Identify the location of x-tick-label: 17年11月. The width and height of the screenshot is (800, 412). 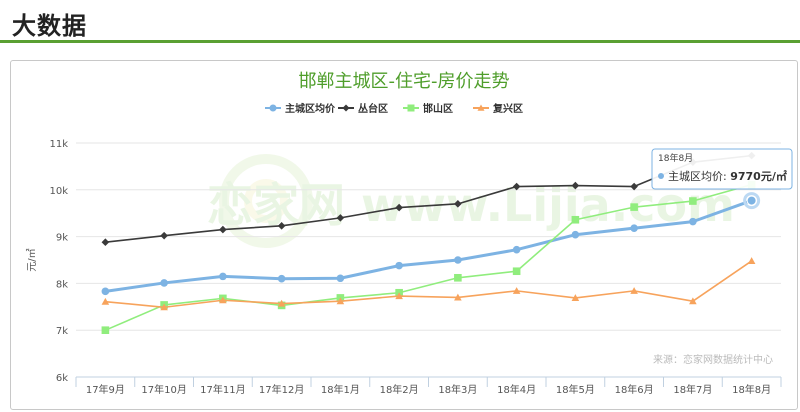
(222, 389).